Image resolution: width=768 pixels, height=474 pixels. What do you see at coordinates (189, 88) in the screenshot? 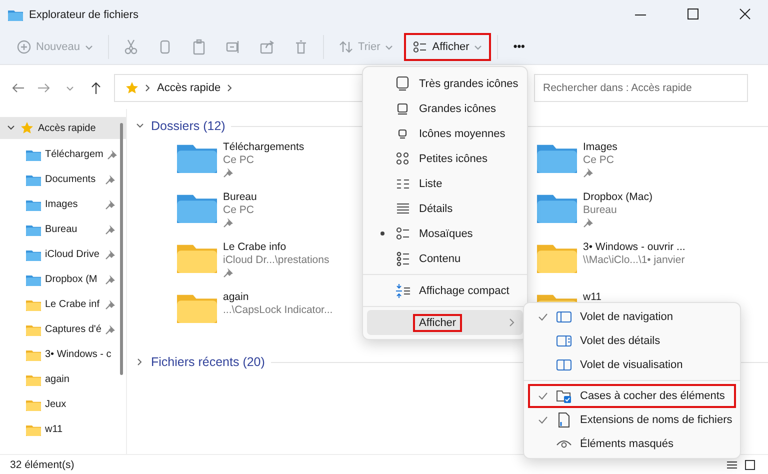
I see `breadcrumb: Accès rapide` at bounding box center [189, 88].